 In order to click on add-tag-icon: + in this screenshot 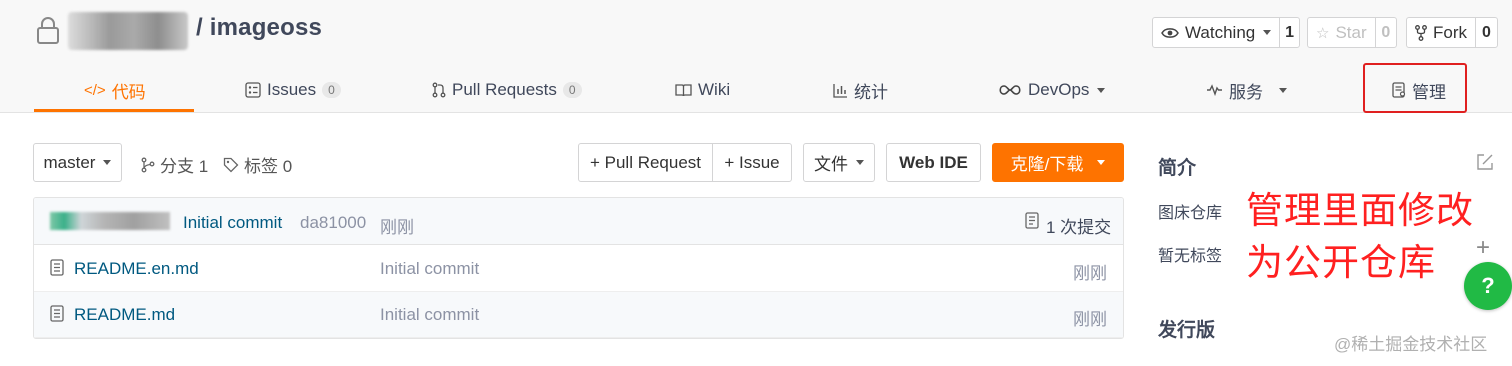, I will do `click(1483, 248)`.